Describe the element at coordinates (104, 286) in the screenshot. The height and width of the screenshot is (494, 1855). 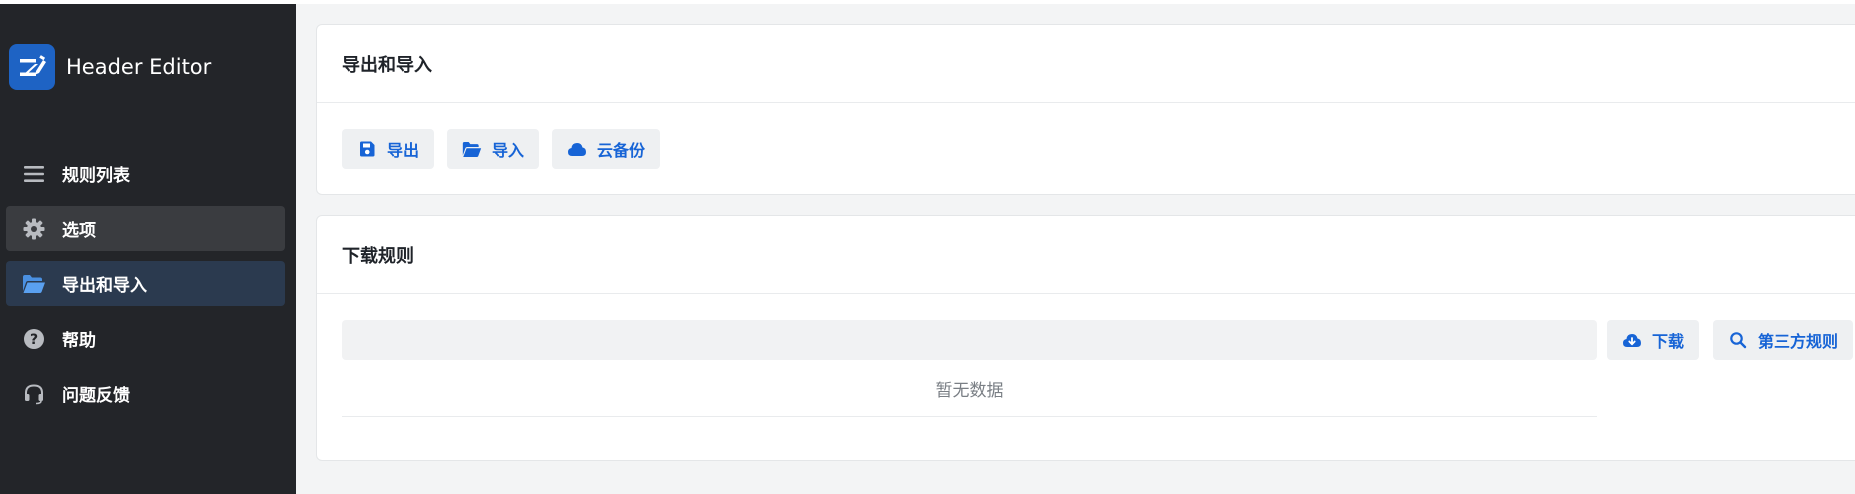
I see `sidebar-item-label: 导出和导入` at that location.